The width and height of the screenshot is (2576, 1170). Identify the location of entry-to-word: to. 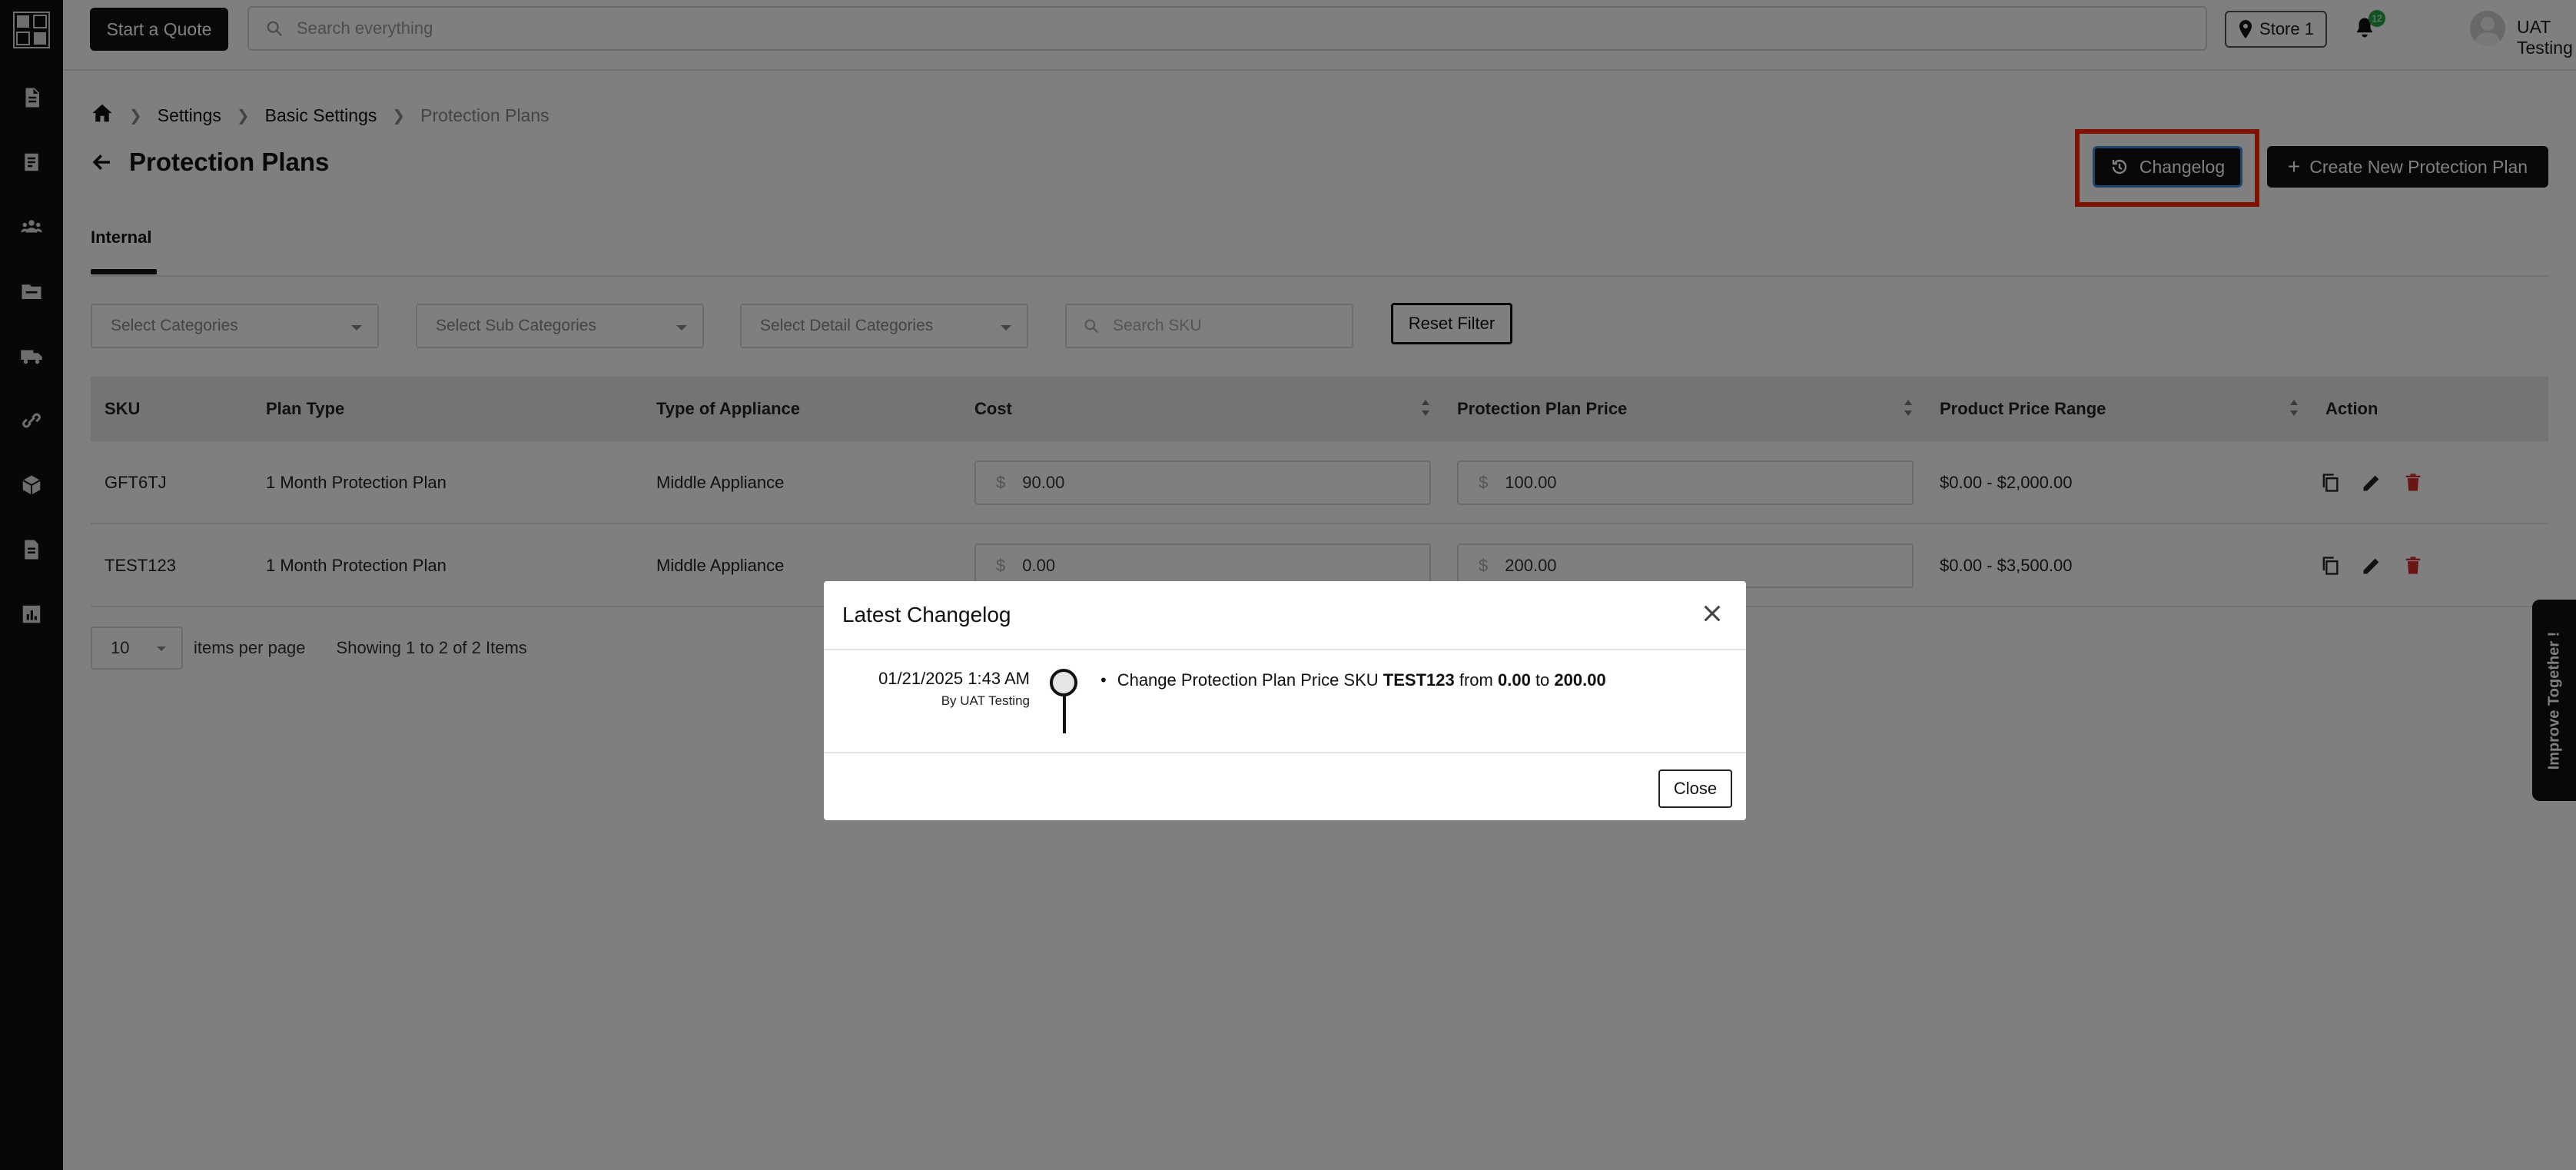
(1542, 680).